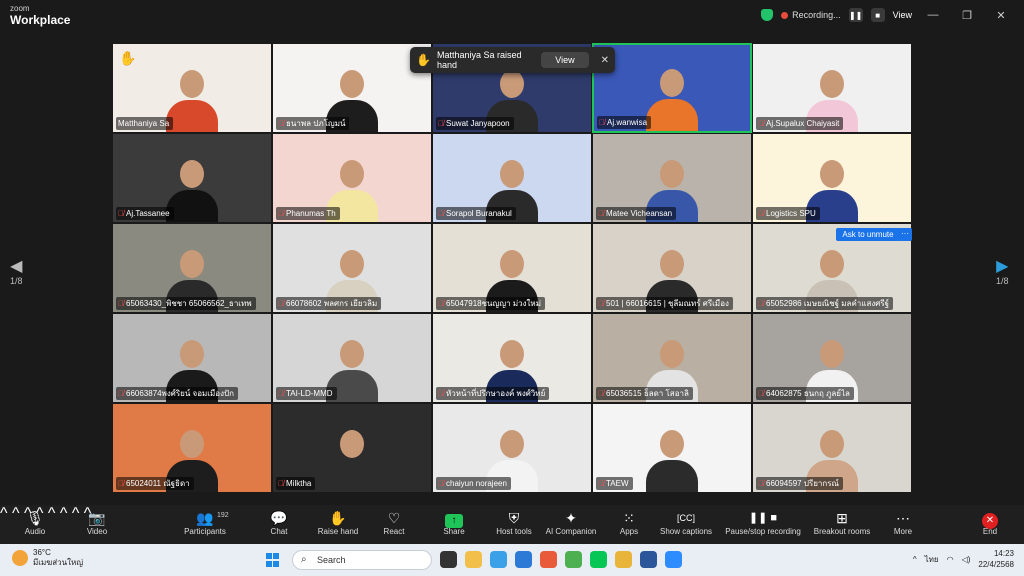  I want to click on video-tile: 🎙̸ TAI-LD-MMD, so click(352, 358).